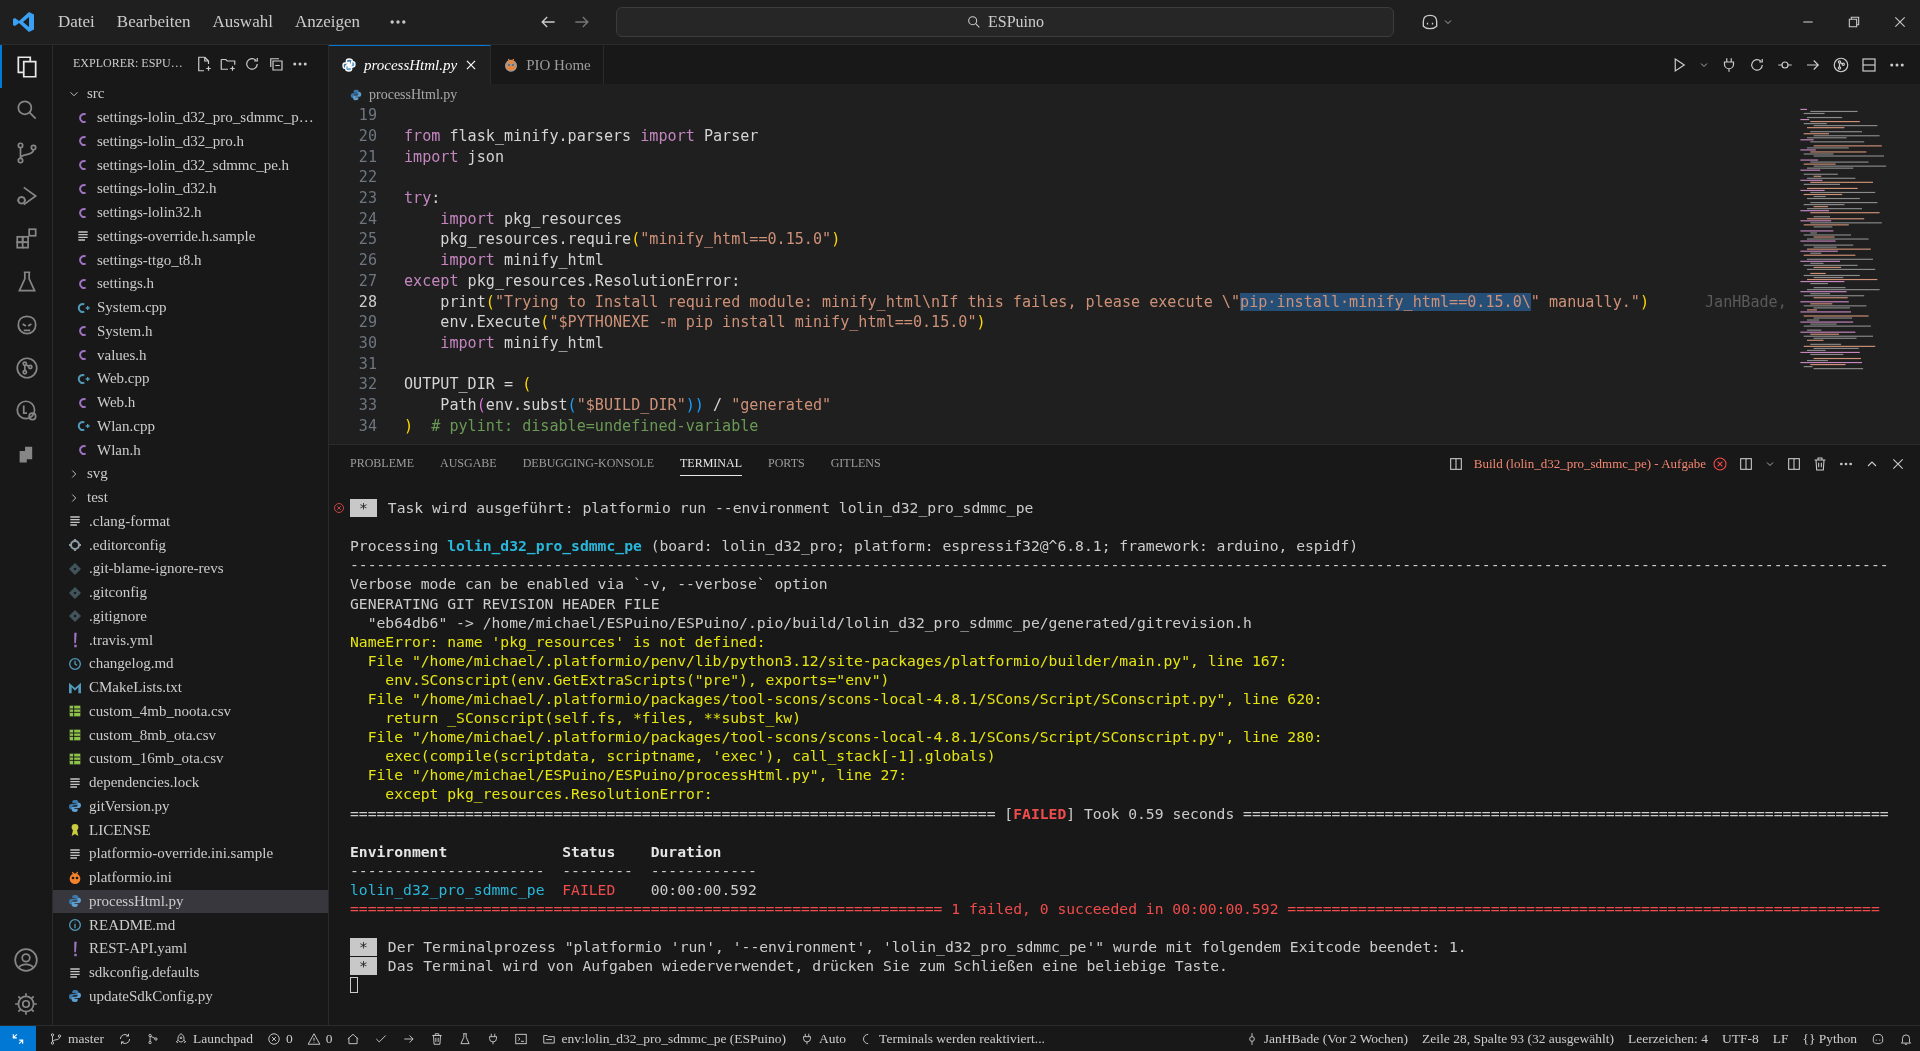 The width and height of the screenshot is (1920, 1051). Describe the element at coordinates (354, 984) in the screenshot. I see `terminal-cursor` at that location.